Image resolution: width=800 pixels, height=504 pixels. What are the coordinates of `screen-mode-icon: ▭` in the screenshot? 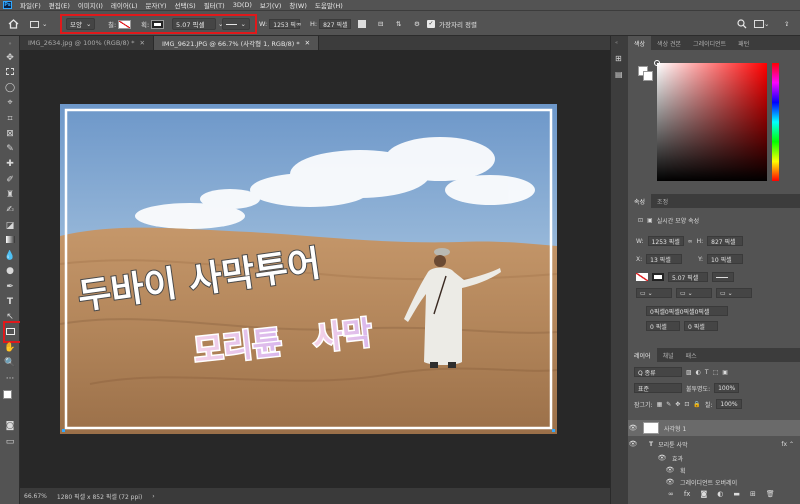 It's located at (10, 442).